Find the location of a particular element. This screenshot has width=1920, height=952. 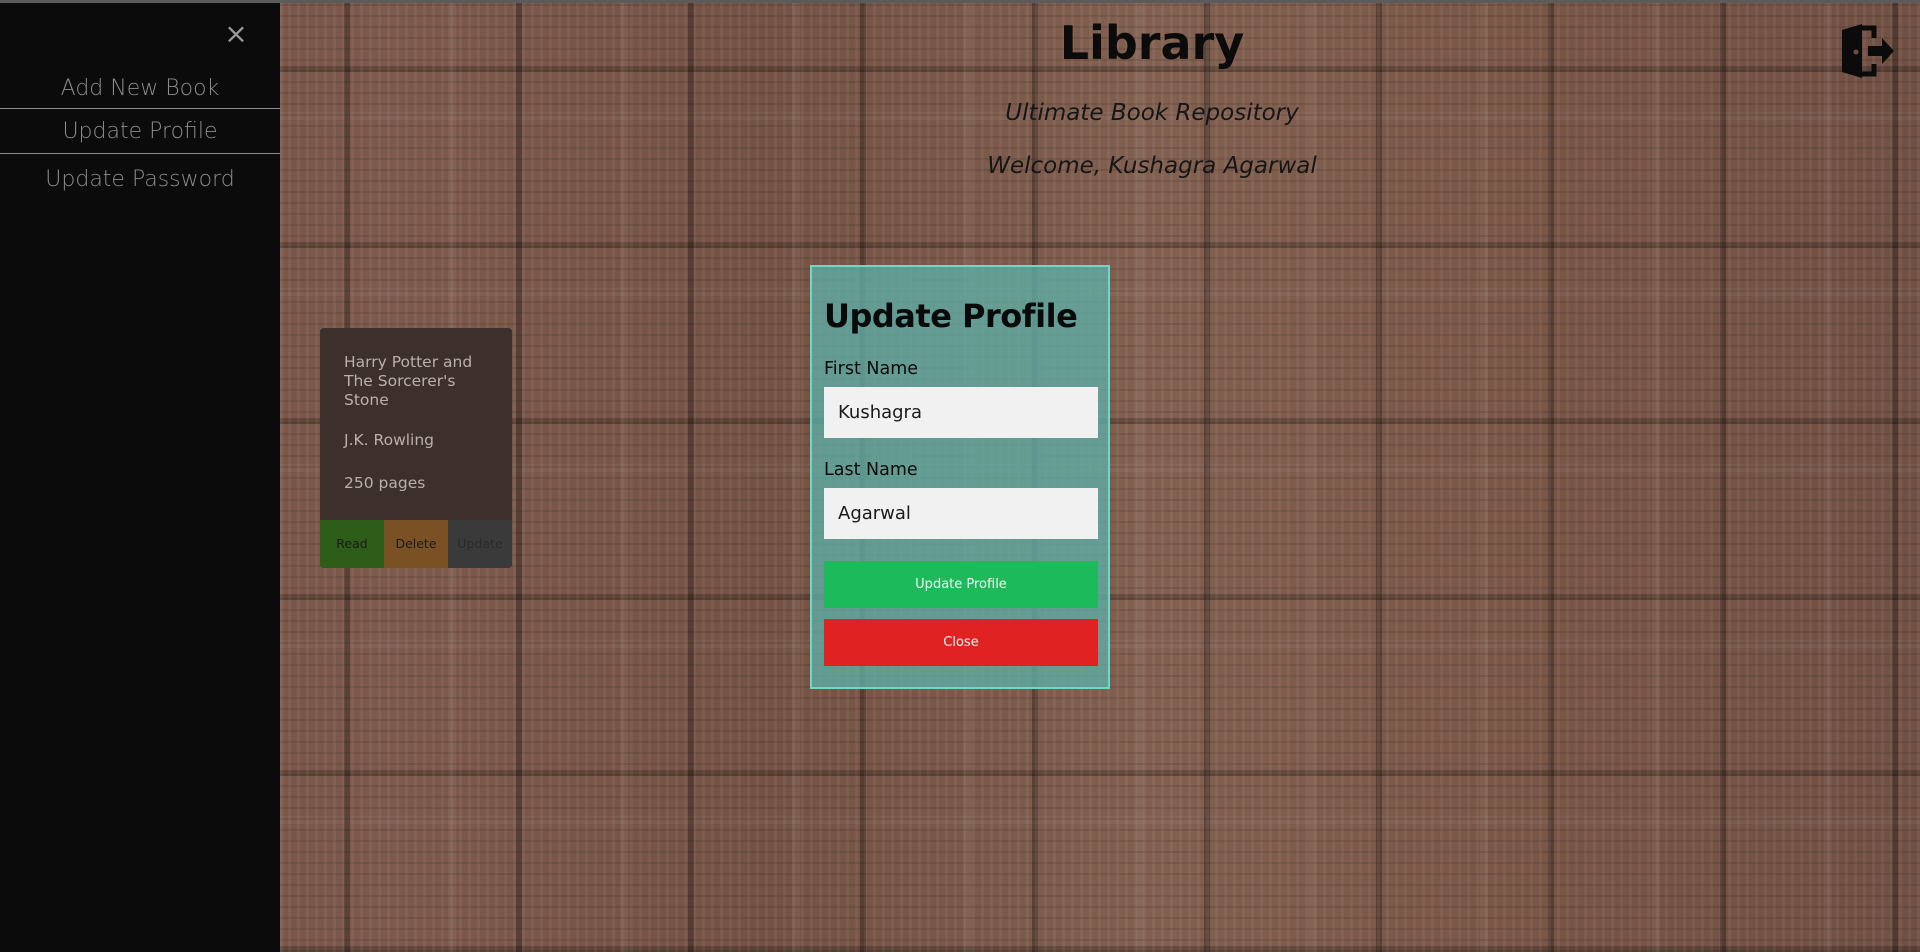

logout-button is located at coordinates (1867, 51).